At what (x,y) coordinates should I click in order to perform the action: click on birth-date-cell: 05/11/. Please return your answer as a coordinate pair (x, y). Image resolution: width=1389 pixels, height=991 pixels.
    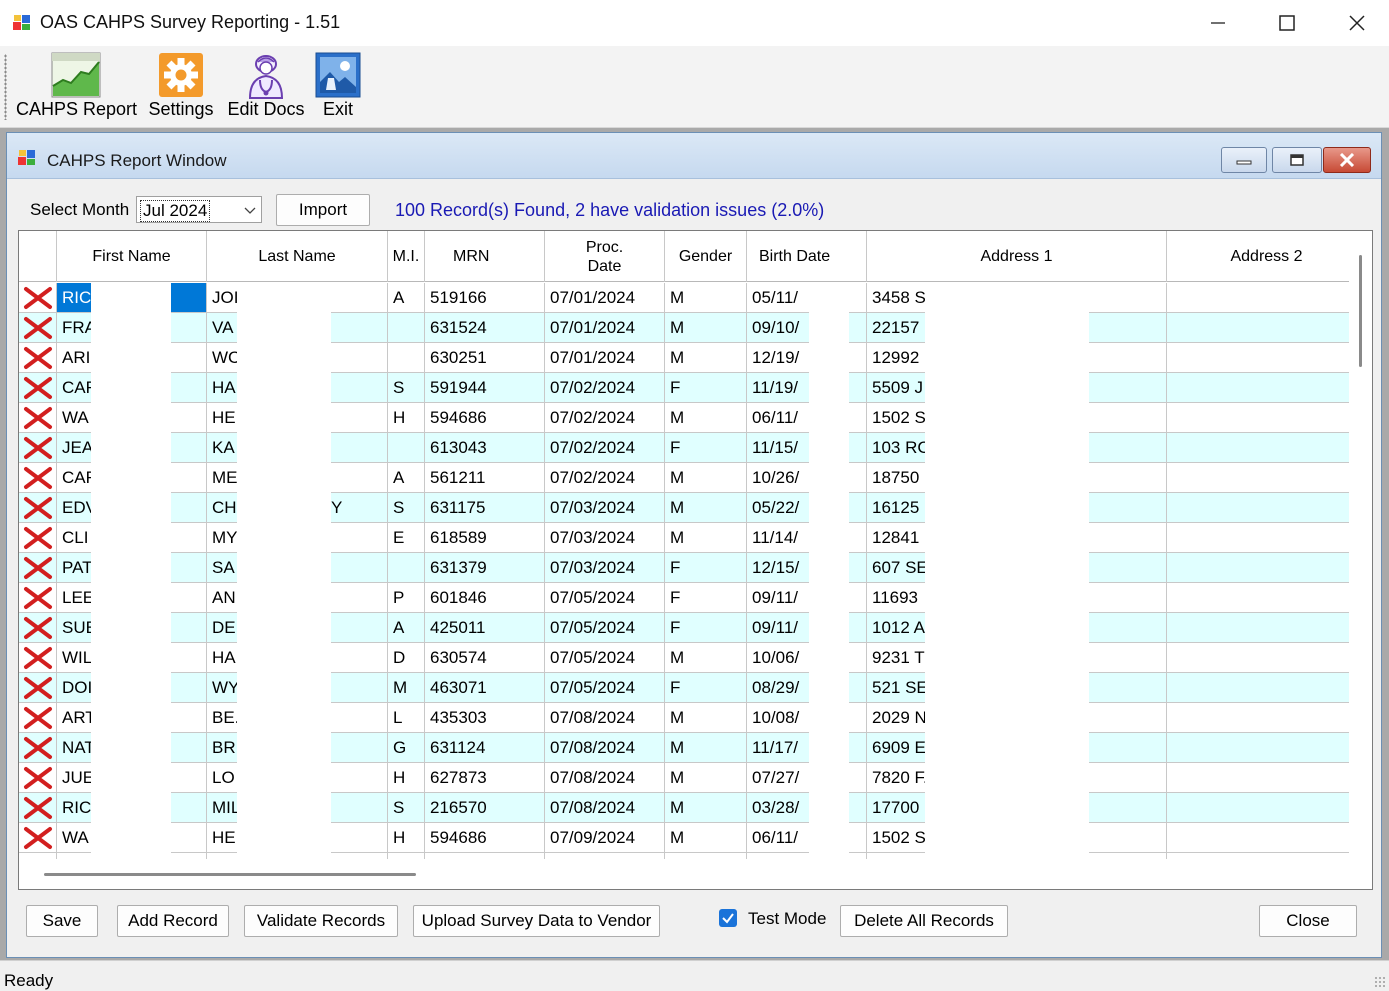
    Looking at the image, I should click on (807, 298).